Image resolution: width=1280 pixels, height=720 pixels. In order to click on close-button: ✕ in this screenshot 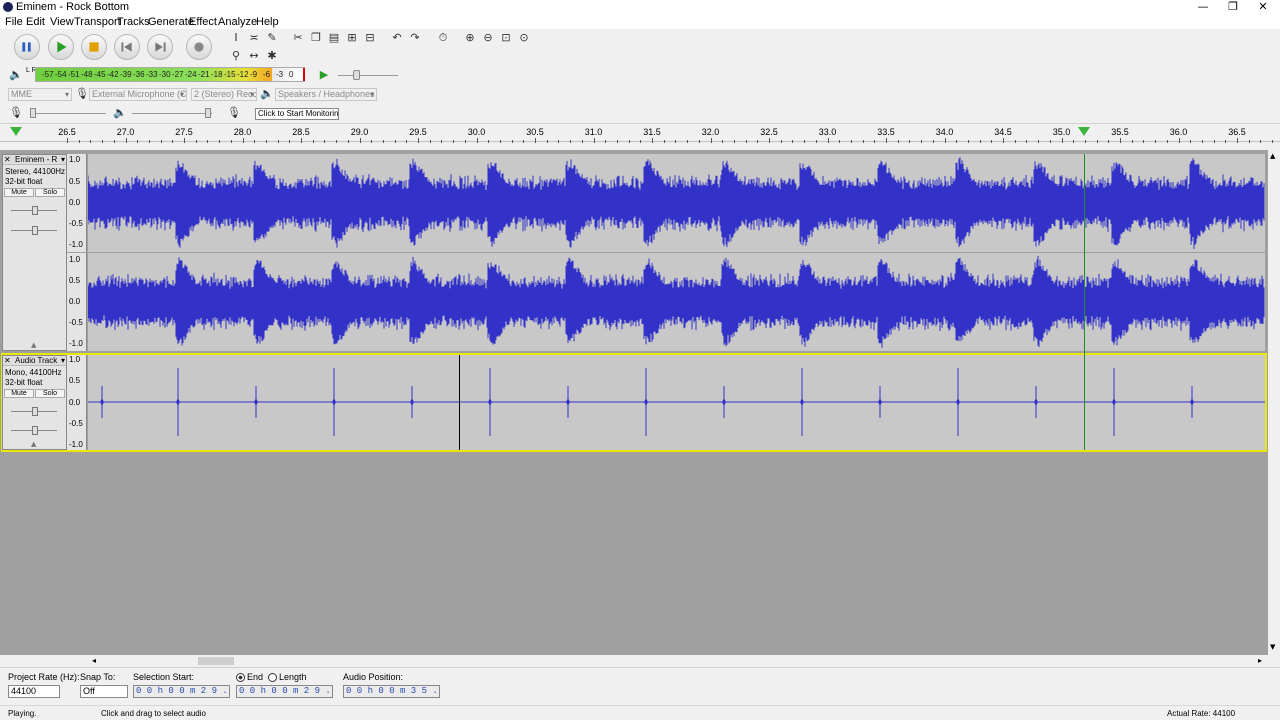, I will do `click(1263, 7)`.